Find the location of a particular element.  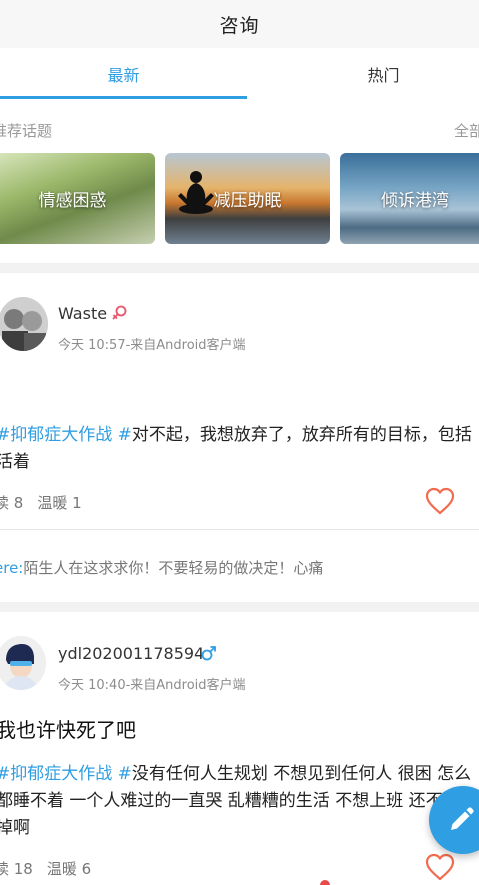

topic-label: 情感困惑 is located at coordinates (72, 201).